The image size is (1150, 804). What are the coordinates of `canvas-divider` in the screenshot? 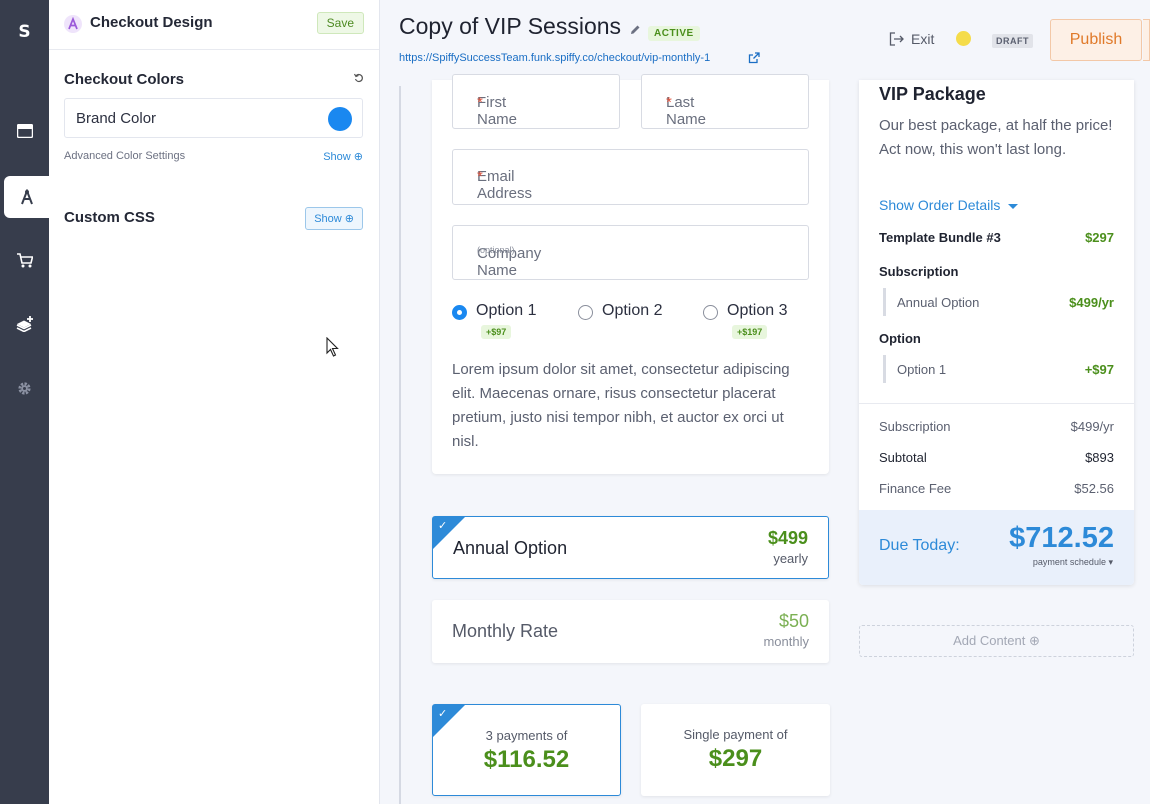 It's located at (400, 445).